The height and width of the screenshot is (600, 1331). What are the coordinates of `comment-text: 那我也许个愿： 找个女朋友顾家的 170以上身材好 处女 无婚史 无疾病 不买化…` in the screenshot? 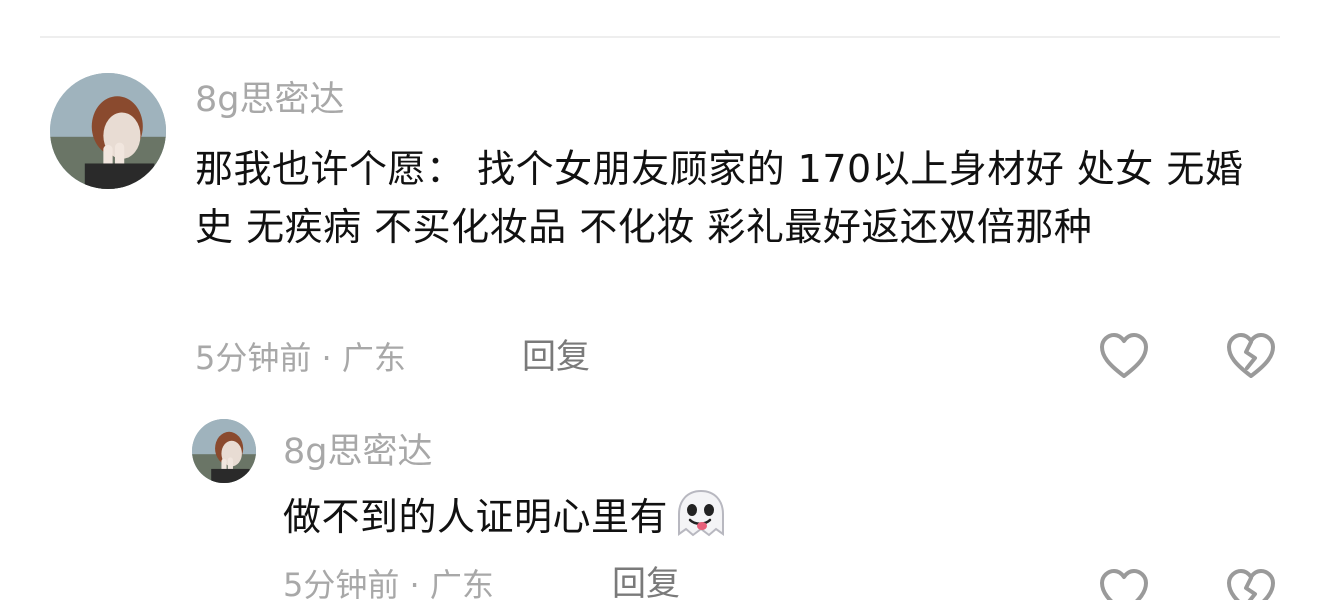 It's located at (719, 198).